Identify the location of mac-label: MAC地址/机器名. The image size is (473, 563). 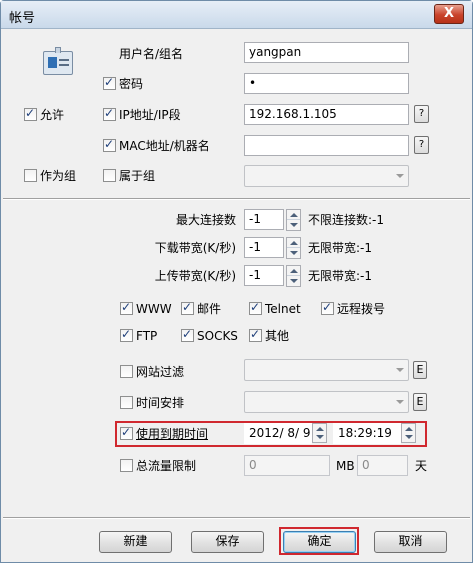
(164, 146).